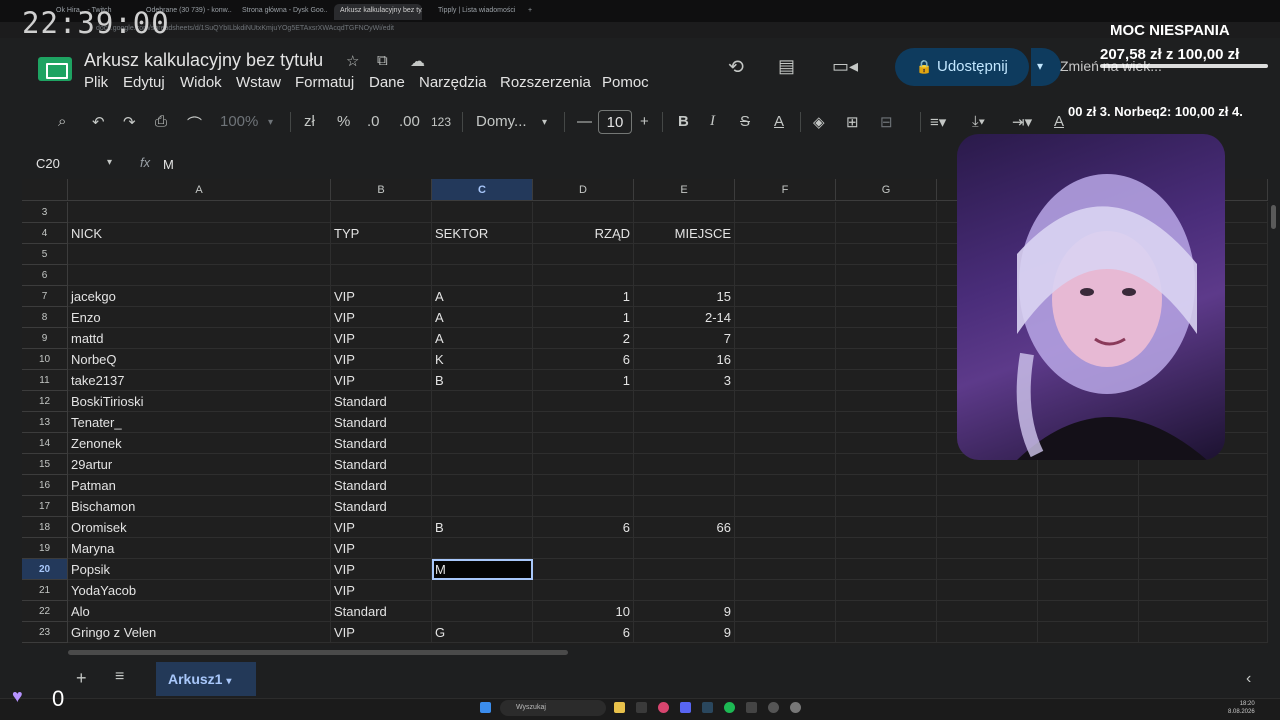 The image size is (1280, 720). Describe the element at coordinates (684, 359) in the screenshot. I see `cell-e10: 16` at that location.